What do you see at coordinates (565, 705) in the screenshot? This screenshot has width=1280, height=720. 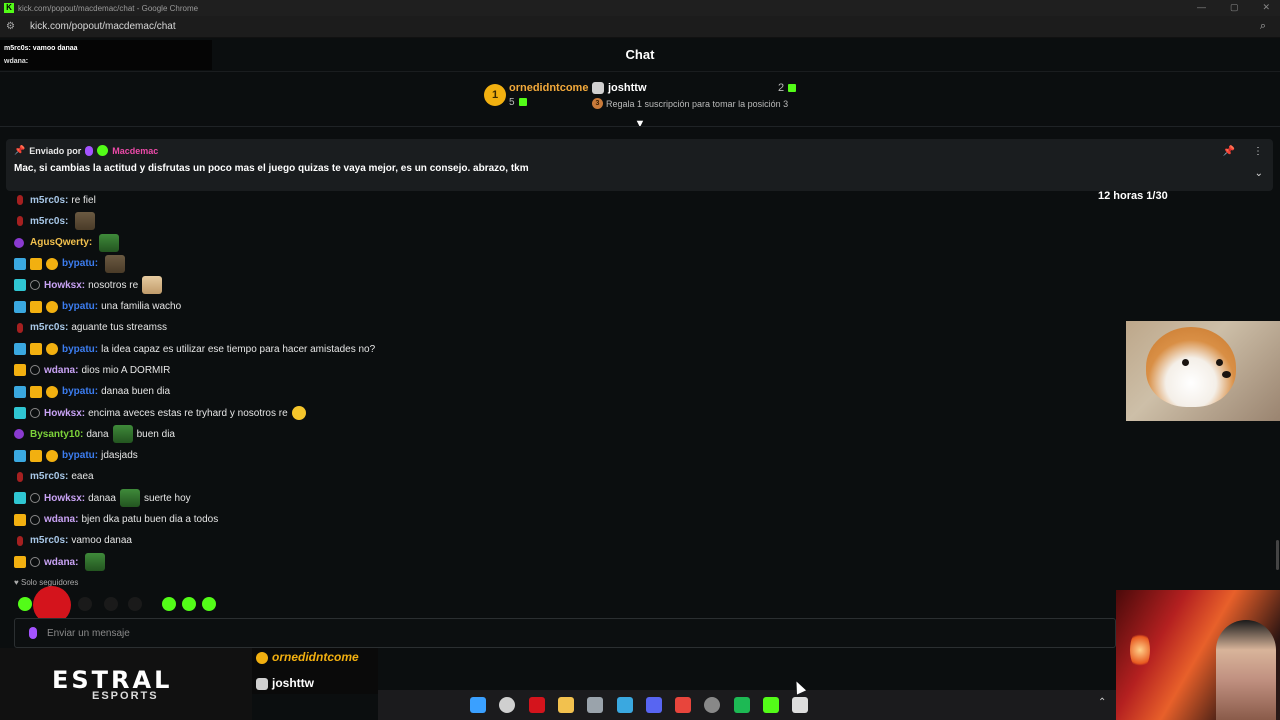 I see `folder-icon` at bounding box center [565, 705].